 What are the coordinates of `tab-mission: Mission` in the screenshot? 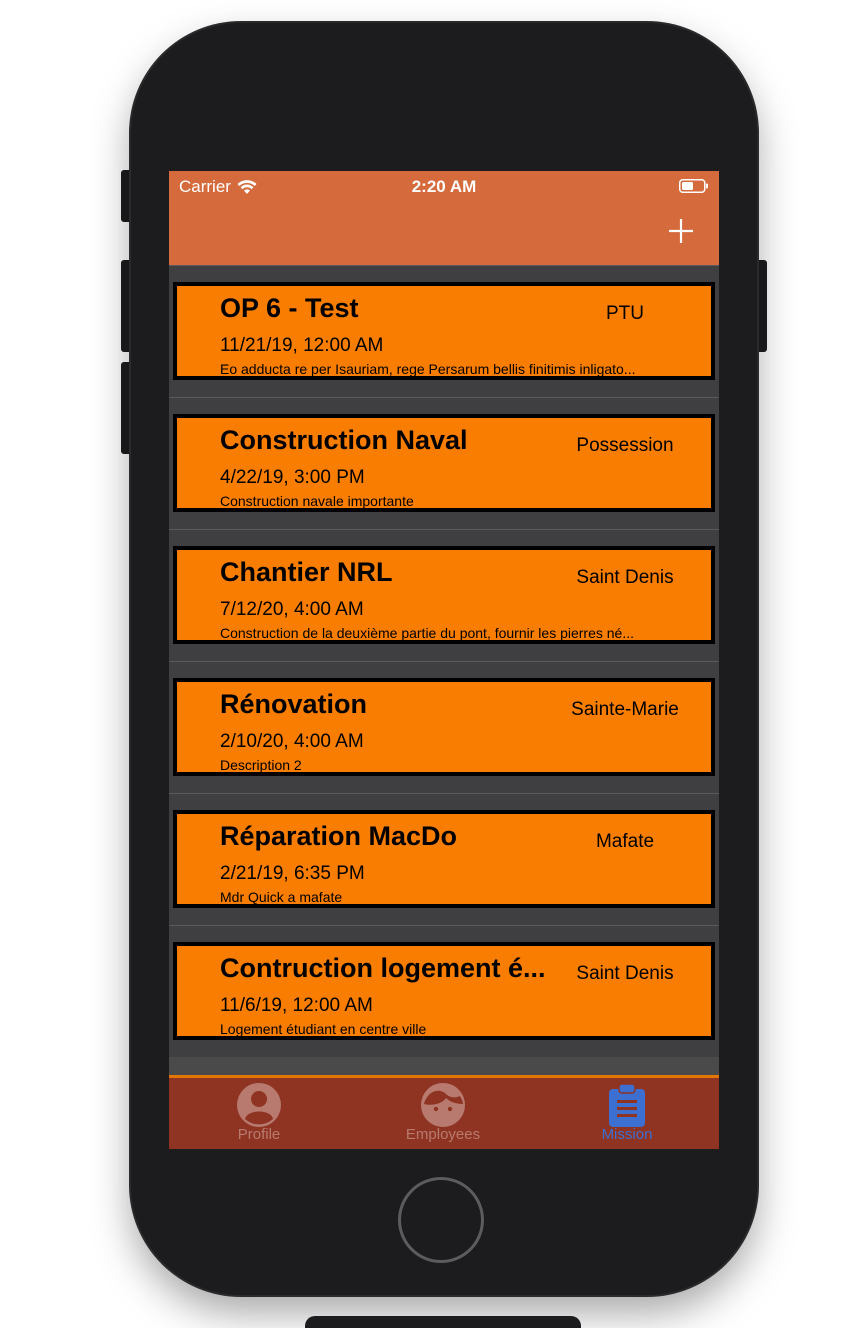 It's located at (627, 1115).